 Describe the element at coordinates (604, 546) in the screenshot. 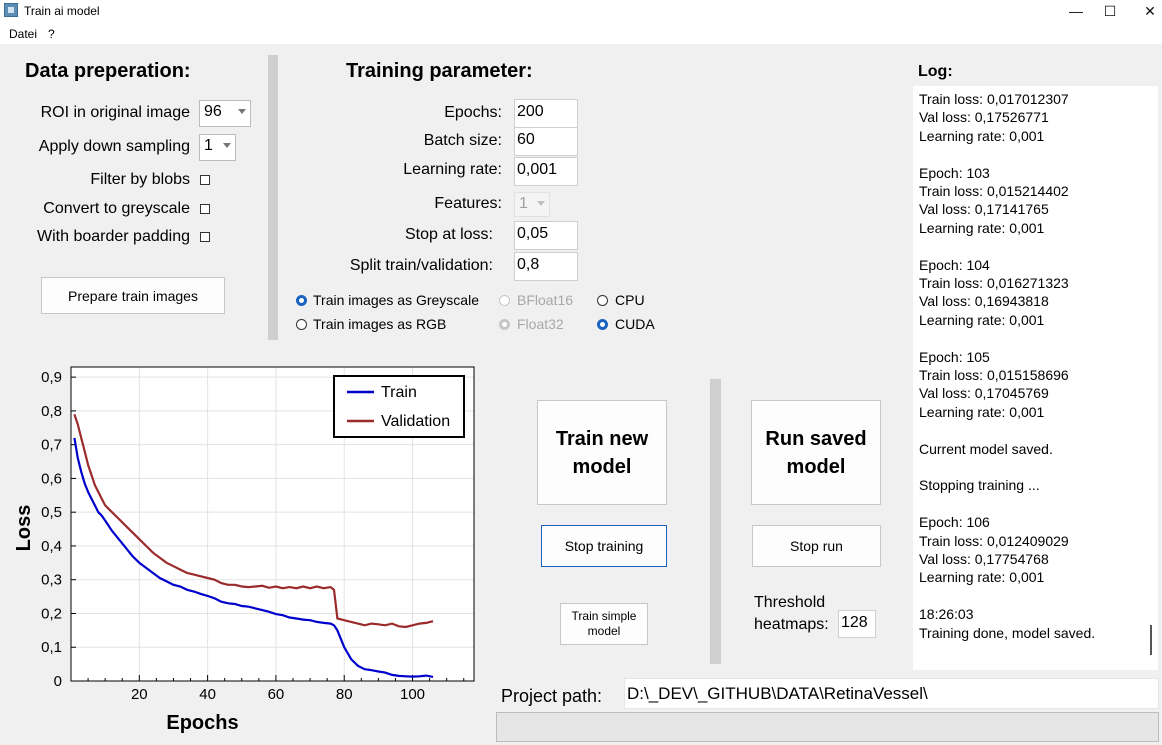

I see `stop-training-button: Stop training` at that location.